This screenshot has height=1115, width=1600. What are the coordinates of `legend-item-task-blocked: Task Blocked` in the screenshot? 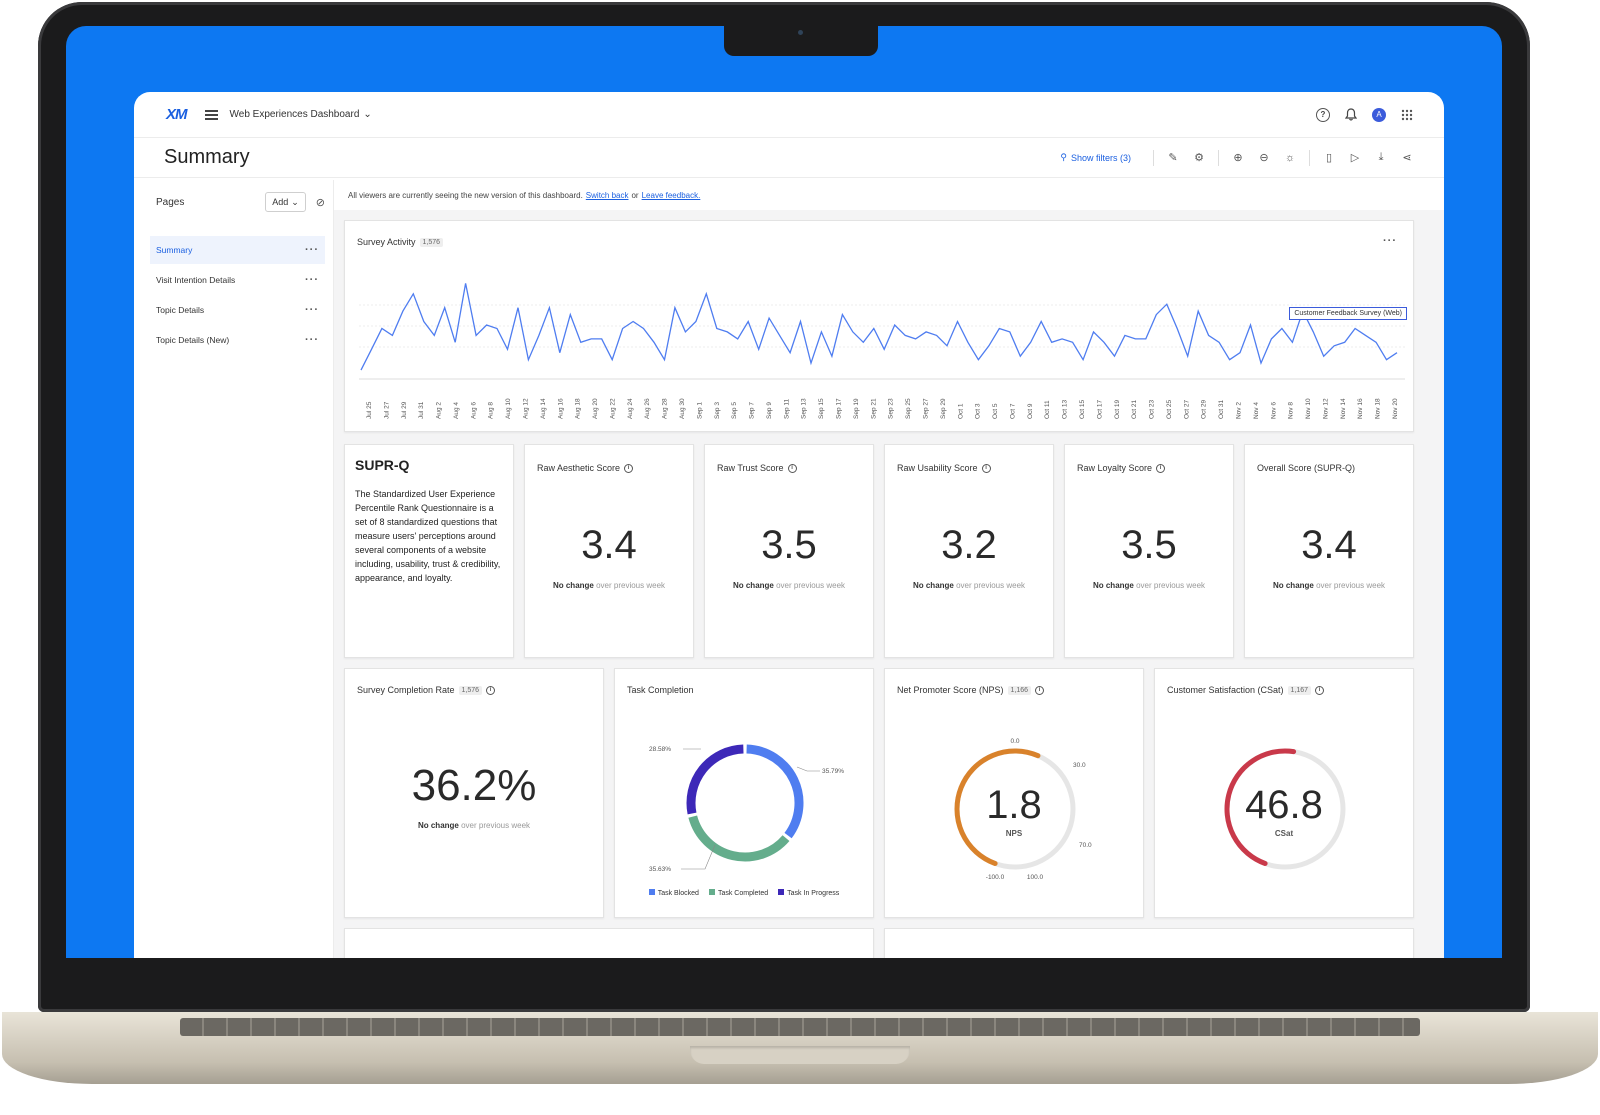 It's located at (673, 893).